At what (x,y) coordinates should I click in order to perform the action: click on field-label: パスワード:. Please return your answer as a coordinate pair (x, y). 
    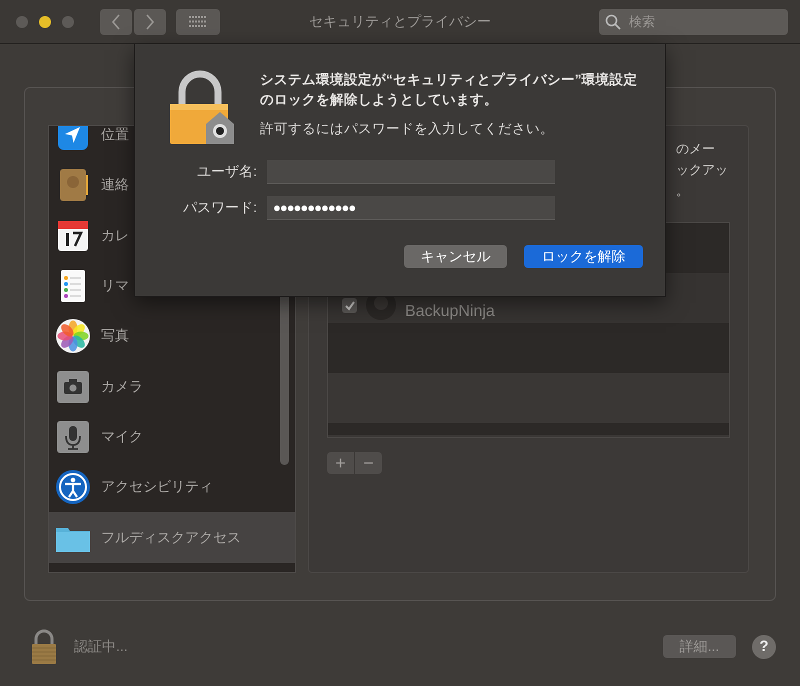
    Looking at the image, I should click on (219, 208).